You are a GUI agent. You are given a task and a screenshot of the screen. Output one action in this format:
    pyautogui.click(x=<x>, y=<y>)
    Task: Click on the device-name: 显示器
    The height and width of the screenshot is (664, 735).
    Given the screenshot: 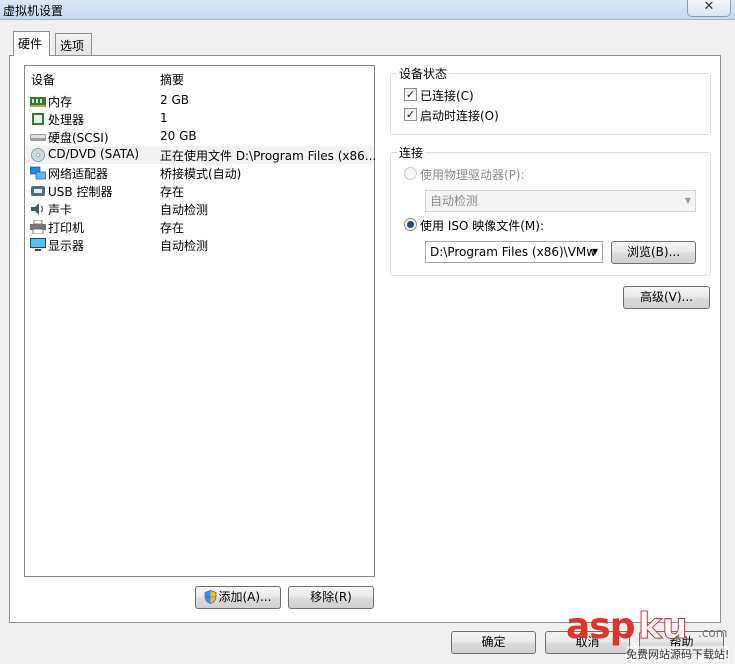 What is the action you would take?
    pyautogui.click(x=66, y=246)
    